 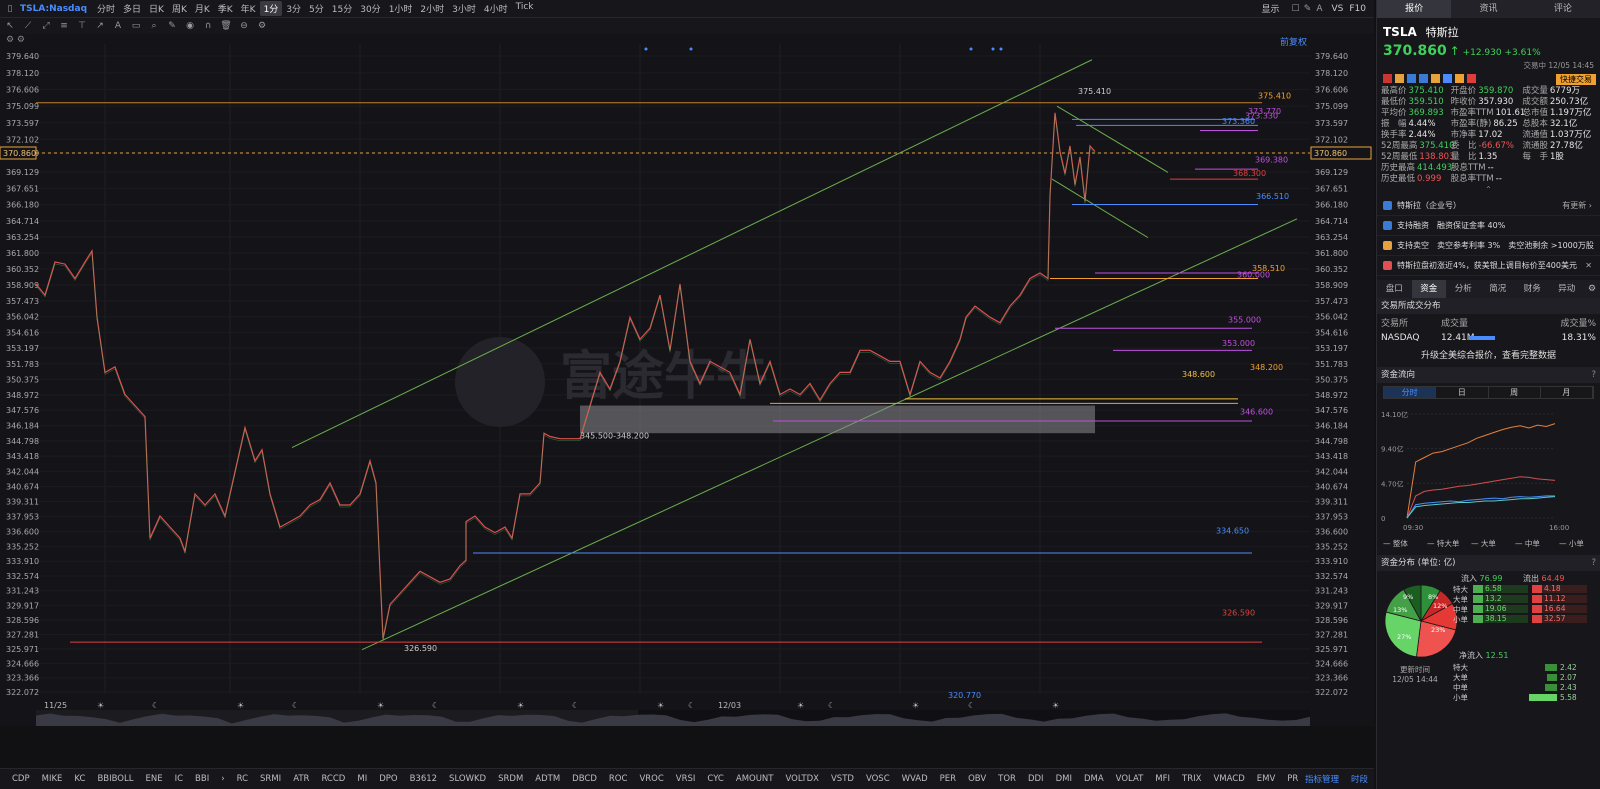 What do you see at coordinates (1359, 779) in the screenshot?
I see `session-button: 时段` at bounding box center [1359, 779].